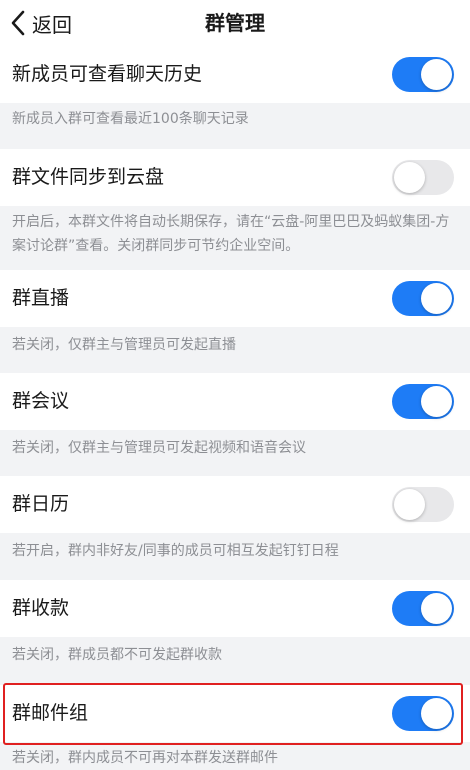 This screenshot has height=770, width=470. I want to click on setting-row-cloud-sync: 群文件同步到云盘, so click(235, 177).